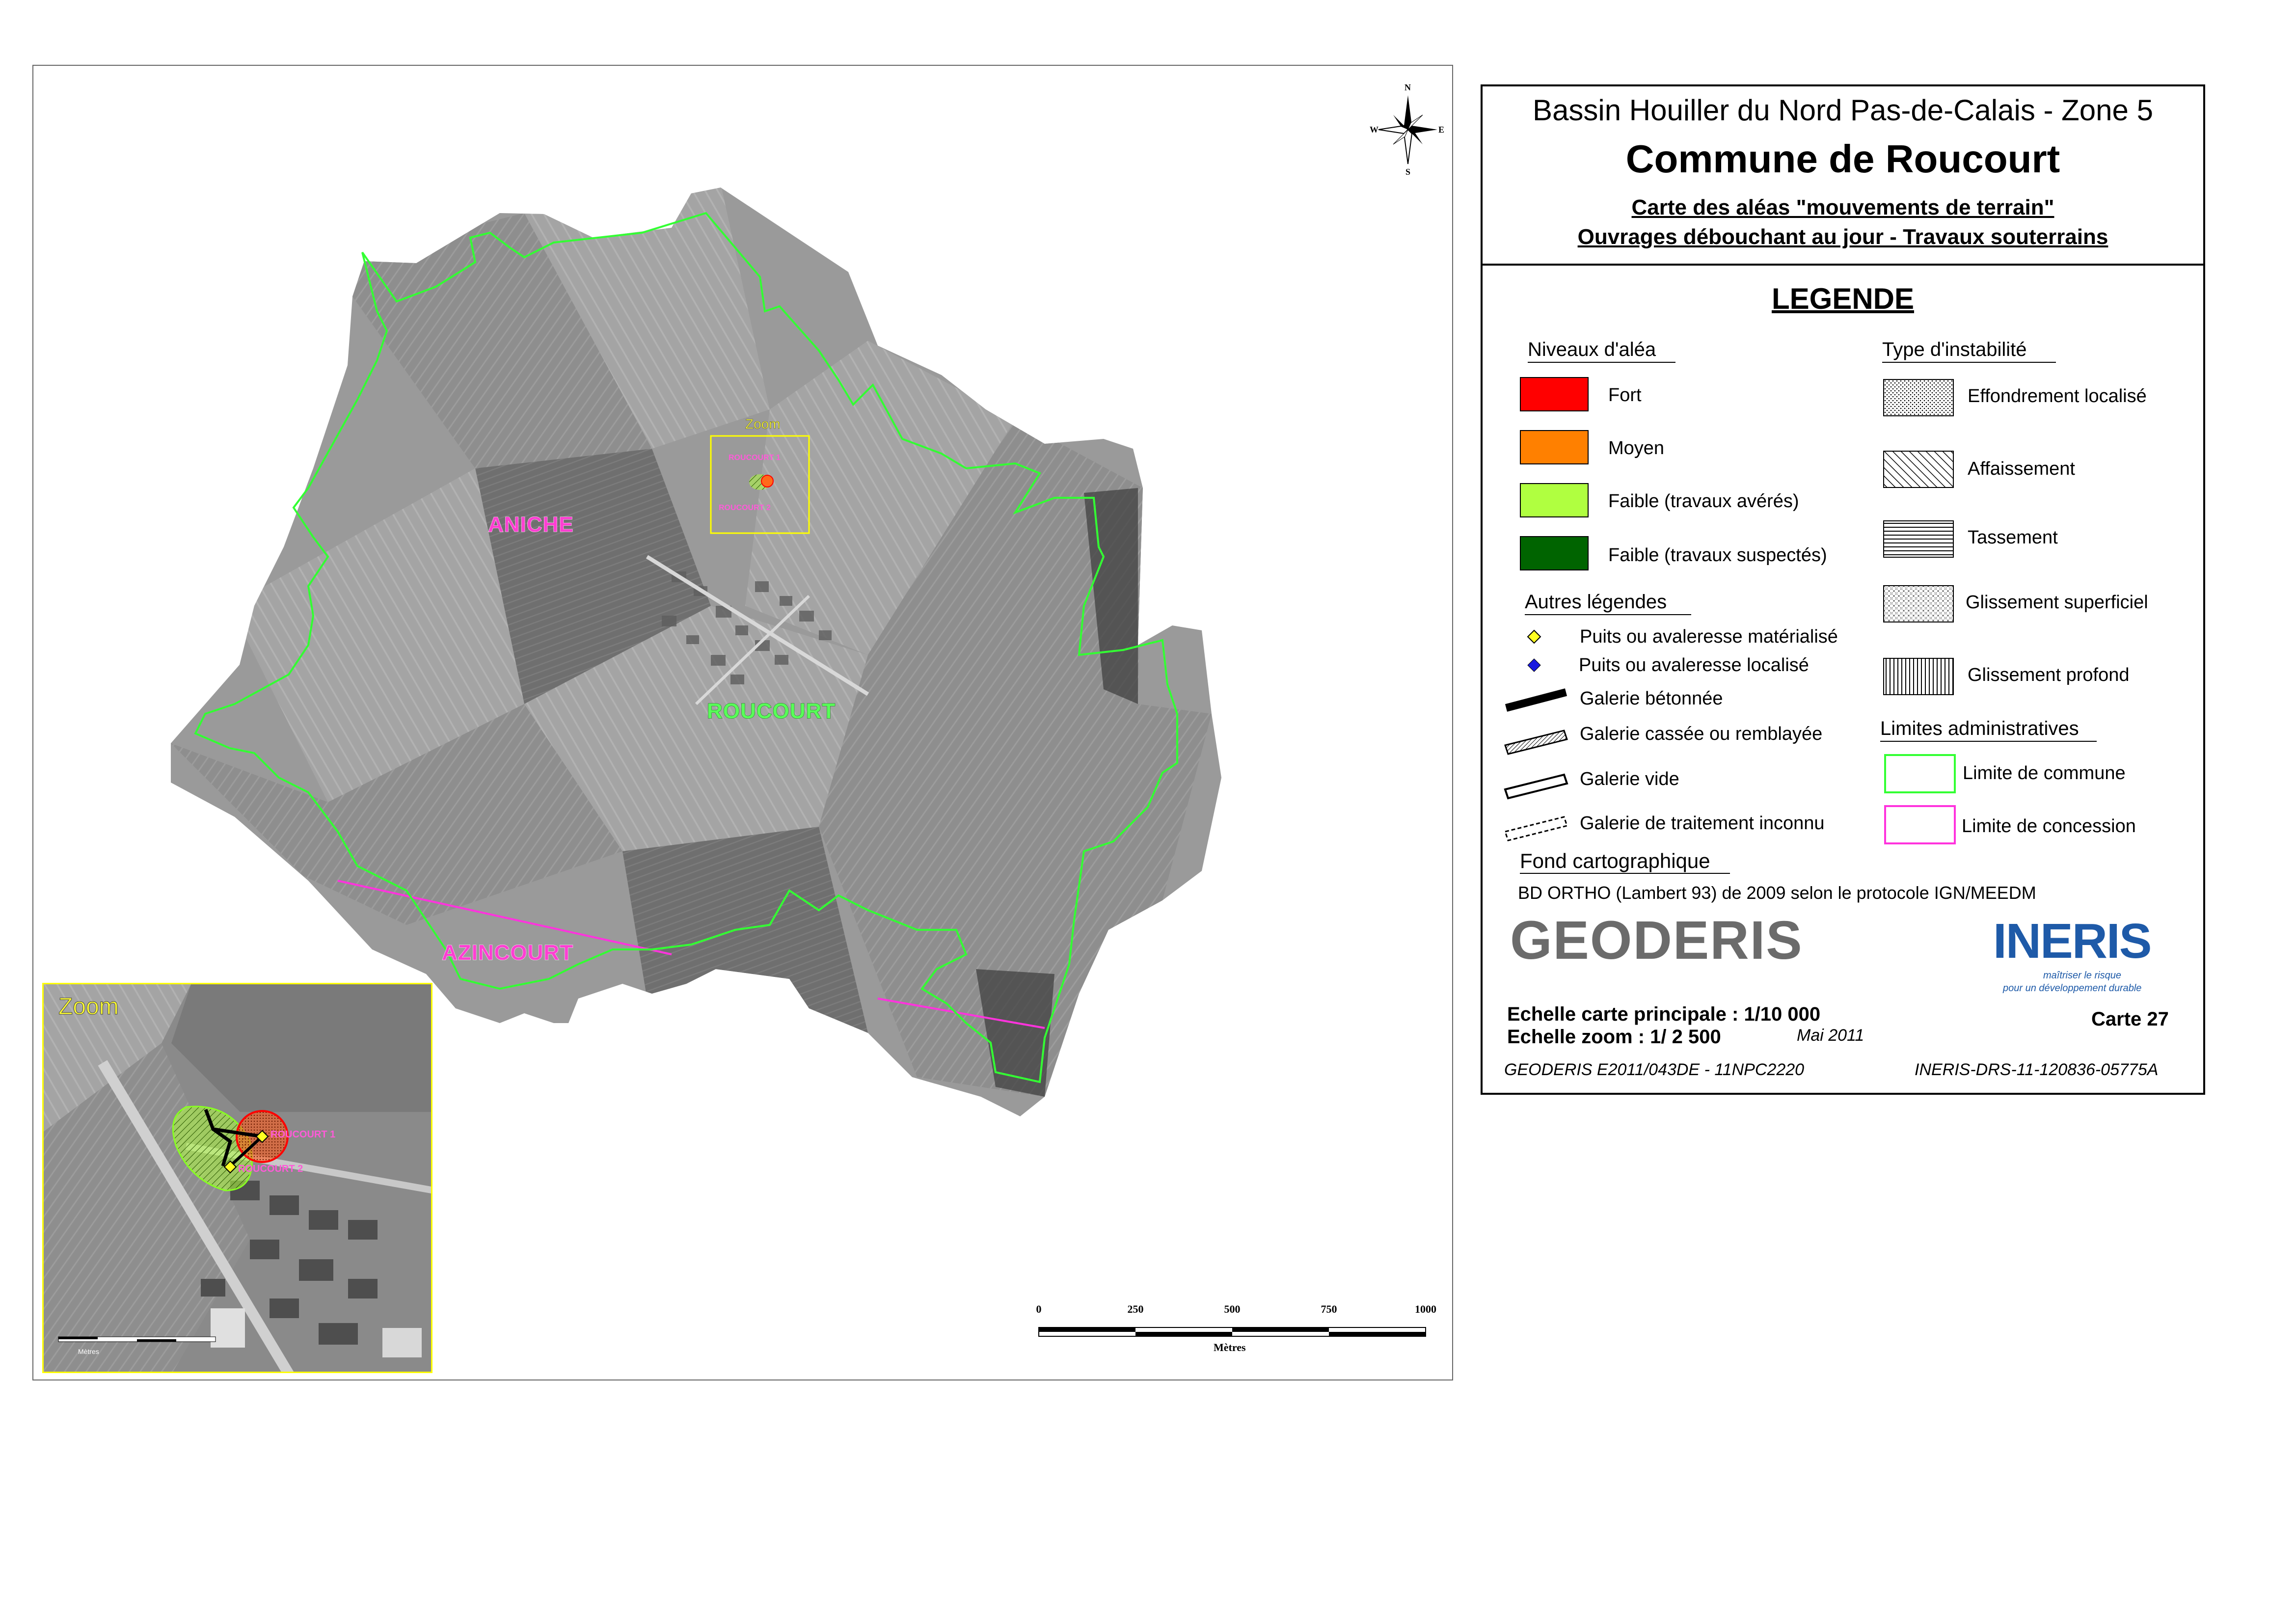  Describe the element at coordinates (1534, 636) in the screenshot. I see `puits-materialise-icon` at that location.